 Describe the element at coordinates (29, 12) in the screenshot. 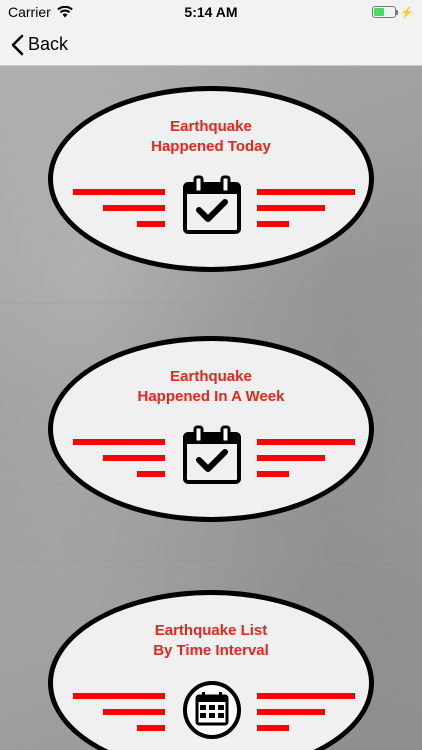

I see `carrier-label: Carrier` at that location.